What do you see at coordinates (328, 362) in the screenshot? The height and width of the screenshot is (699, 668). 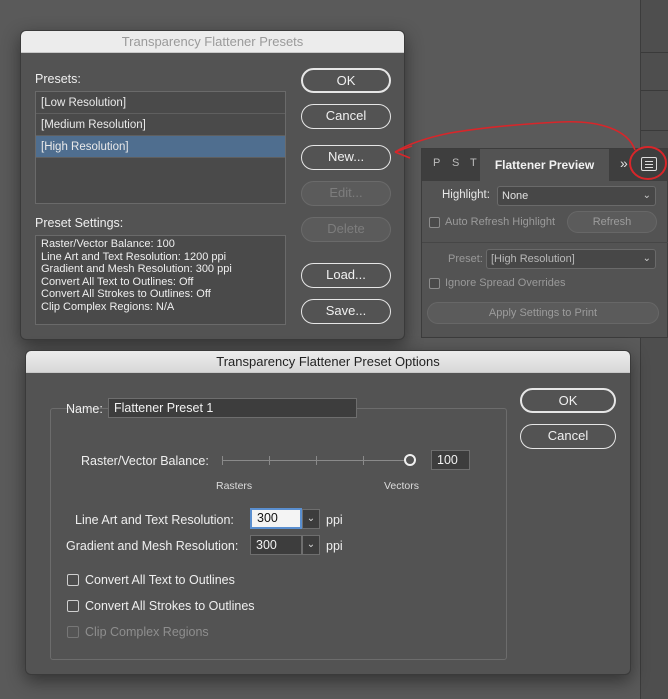 I see `options-dialog-title: Transparency Flattener Preset Options` at bounding box center [328, 362].